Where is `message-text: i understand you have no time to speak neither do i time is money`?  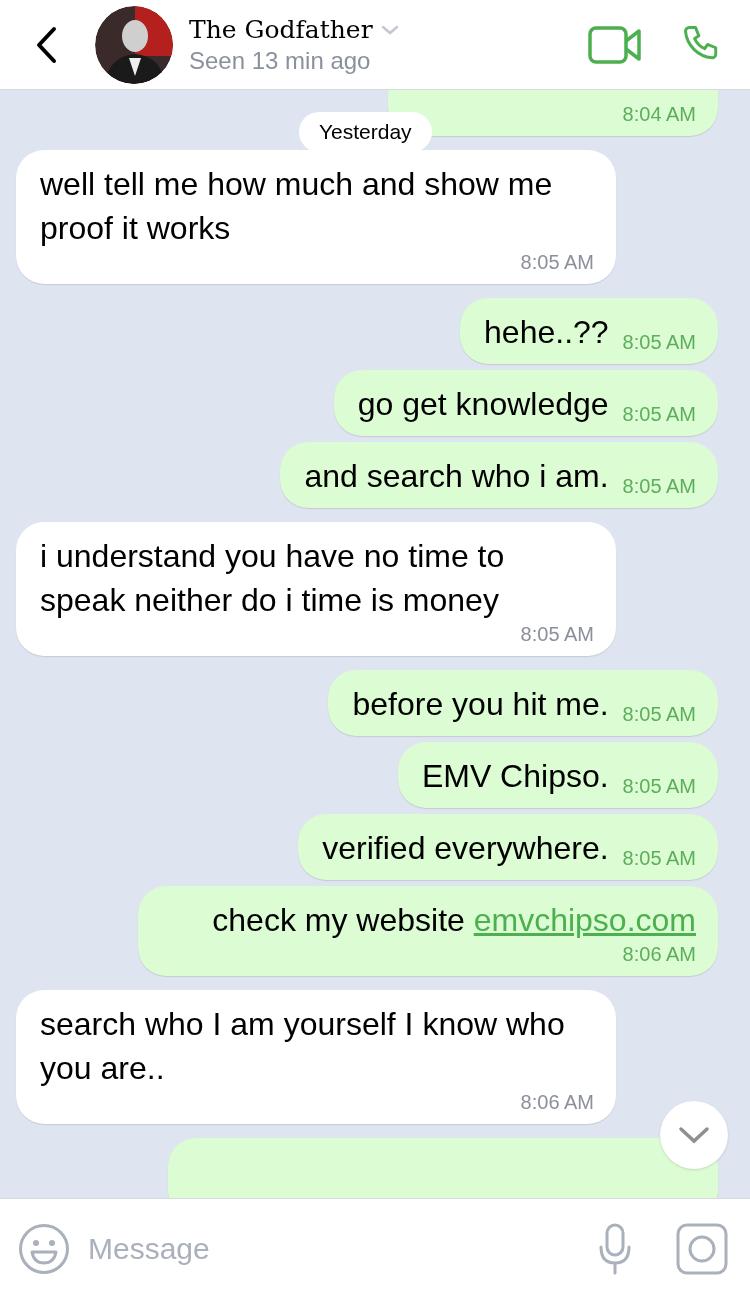
message-text: i understand you have no time to speak neither do i time is money is located at coordinates (272, 578).